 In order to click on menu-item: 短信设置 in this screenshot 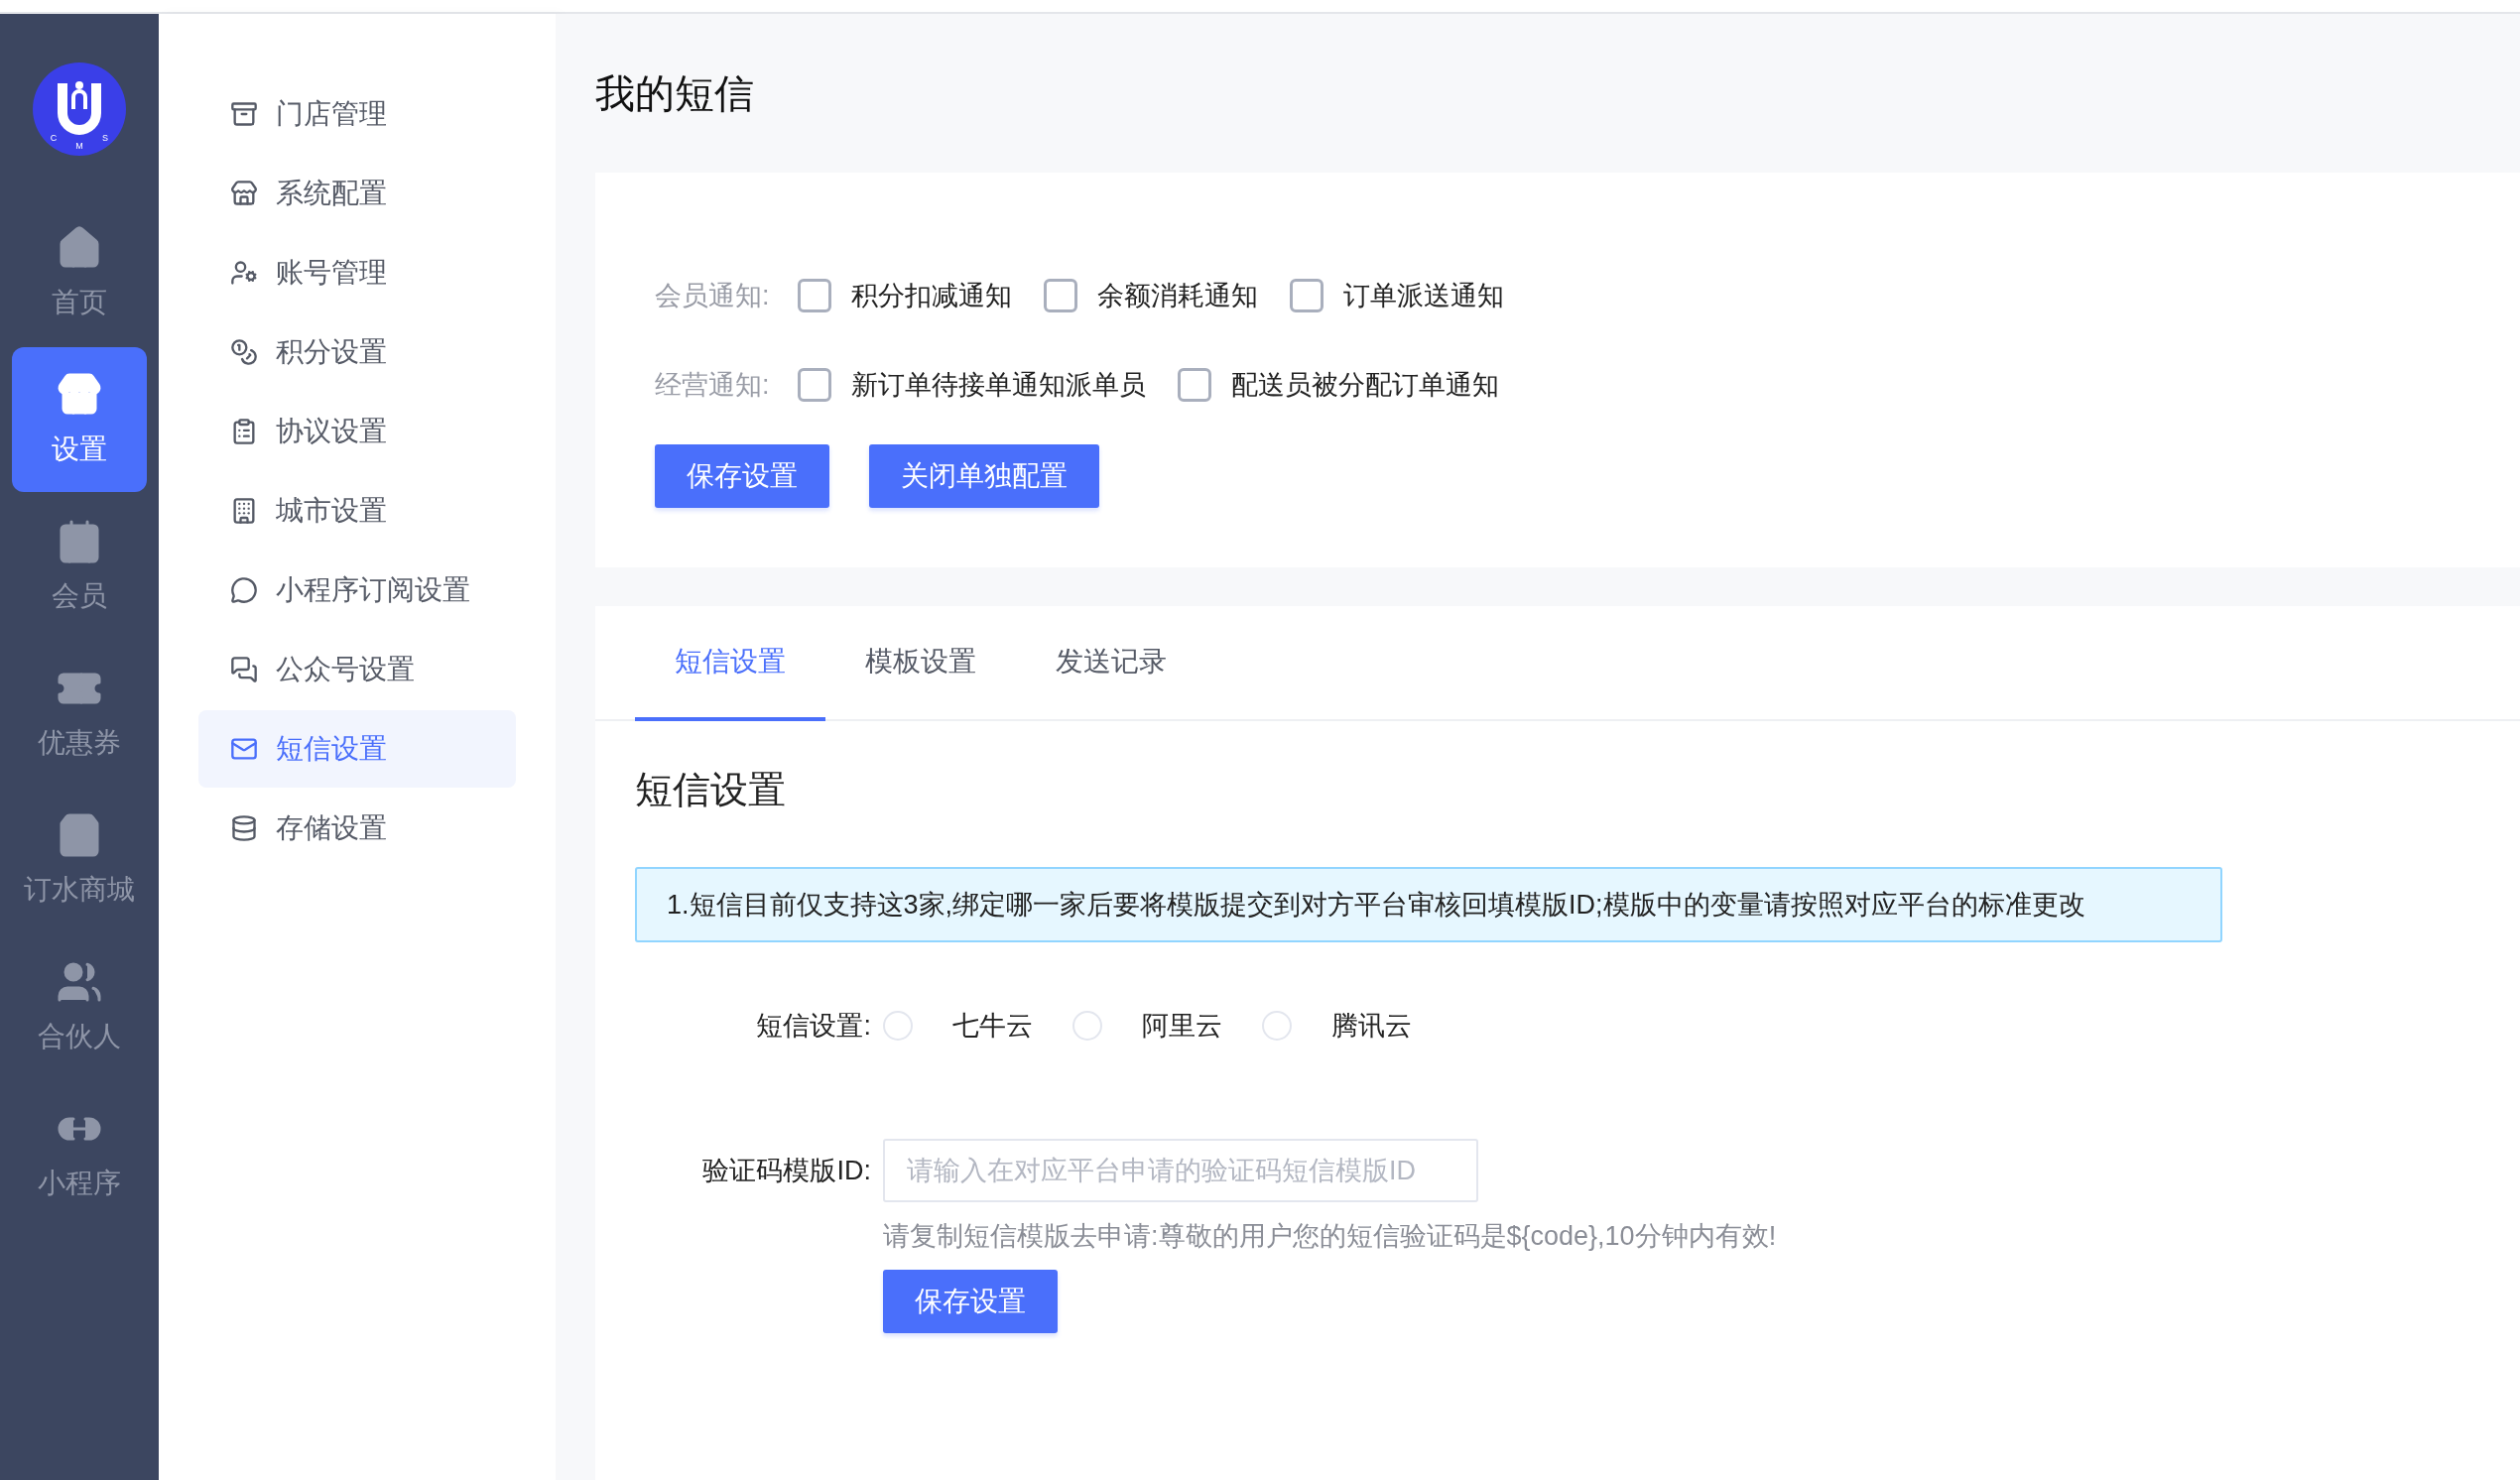, I will do `click(357, 749)`.